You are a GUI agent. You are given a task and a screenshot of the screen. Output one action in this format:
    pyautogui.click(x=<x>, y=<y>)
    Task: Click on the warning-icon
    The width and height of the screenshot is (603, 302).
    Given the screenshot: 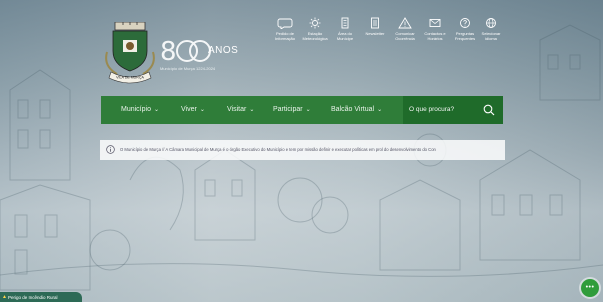 What is the action you would take?
    pyautogui.click(x=405, y=23)
    